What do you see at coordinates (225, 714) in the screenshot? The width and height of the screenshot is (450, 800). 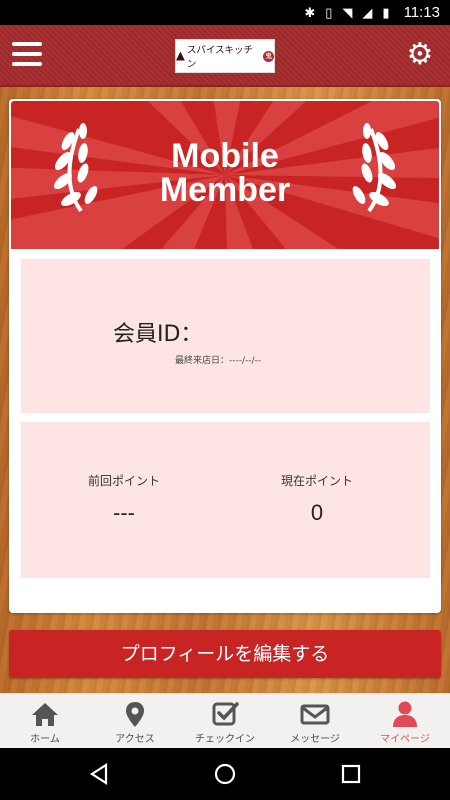 I see `checkin-icon` at bounding box center [225, 714].